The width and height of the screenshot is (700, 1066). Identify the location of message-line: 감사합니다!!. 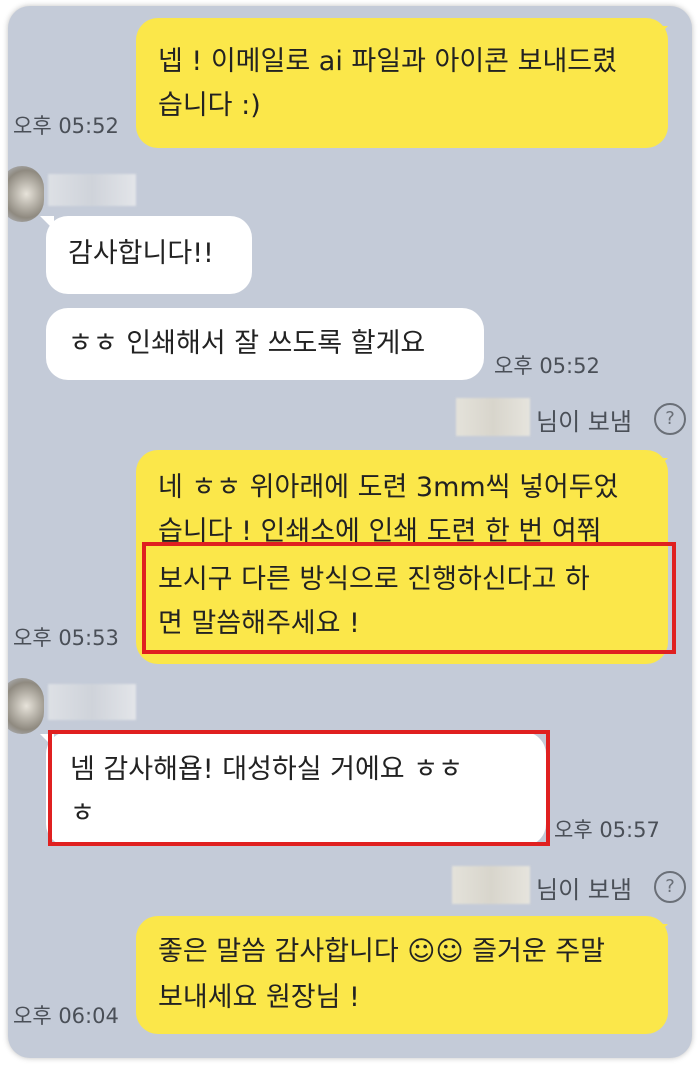
(141, 253).